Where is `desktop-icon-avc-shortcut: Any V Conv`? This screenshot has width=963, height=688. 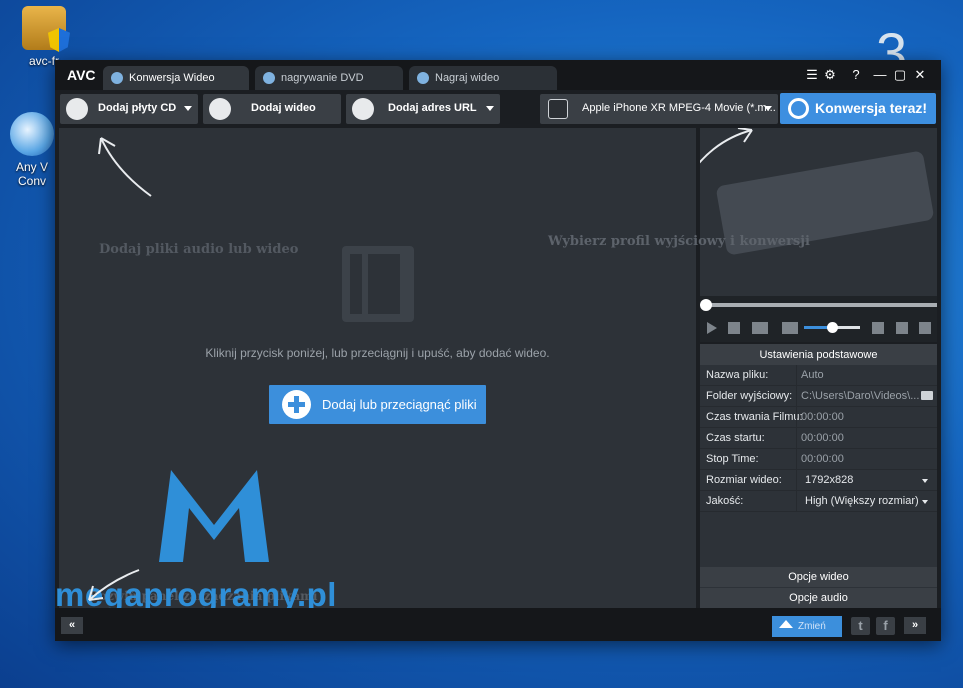
desktop-icon-avc-shortcut: Any V Conv is located at coordinates (32, 150).